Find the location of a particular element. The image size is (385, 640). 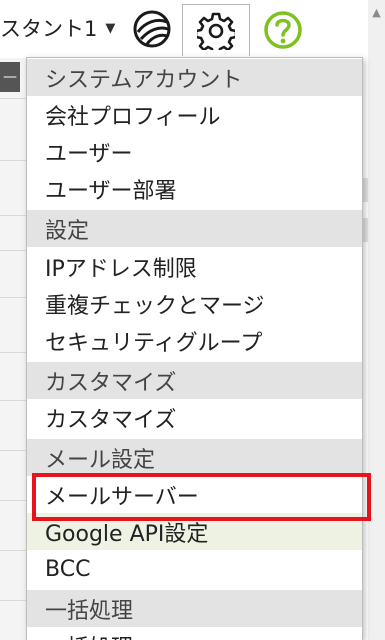

menu-header-bulk-processing: 一括処理 is located at coordinates (194, 608).